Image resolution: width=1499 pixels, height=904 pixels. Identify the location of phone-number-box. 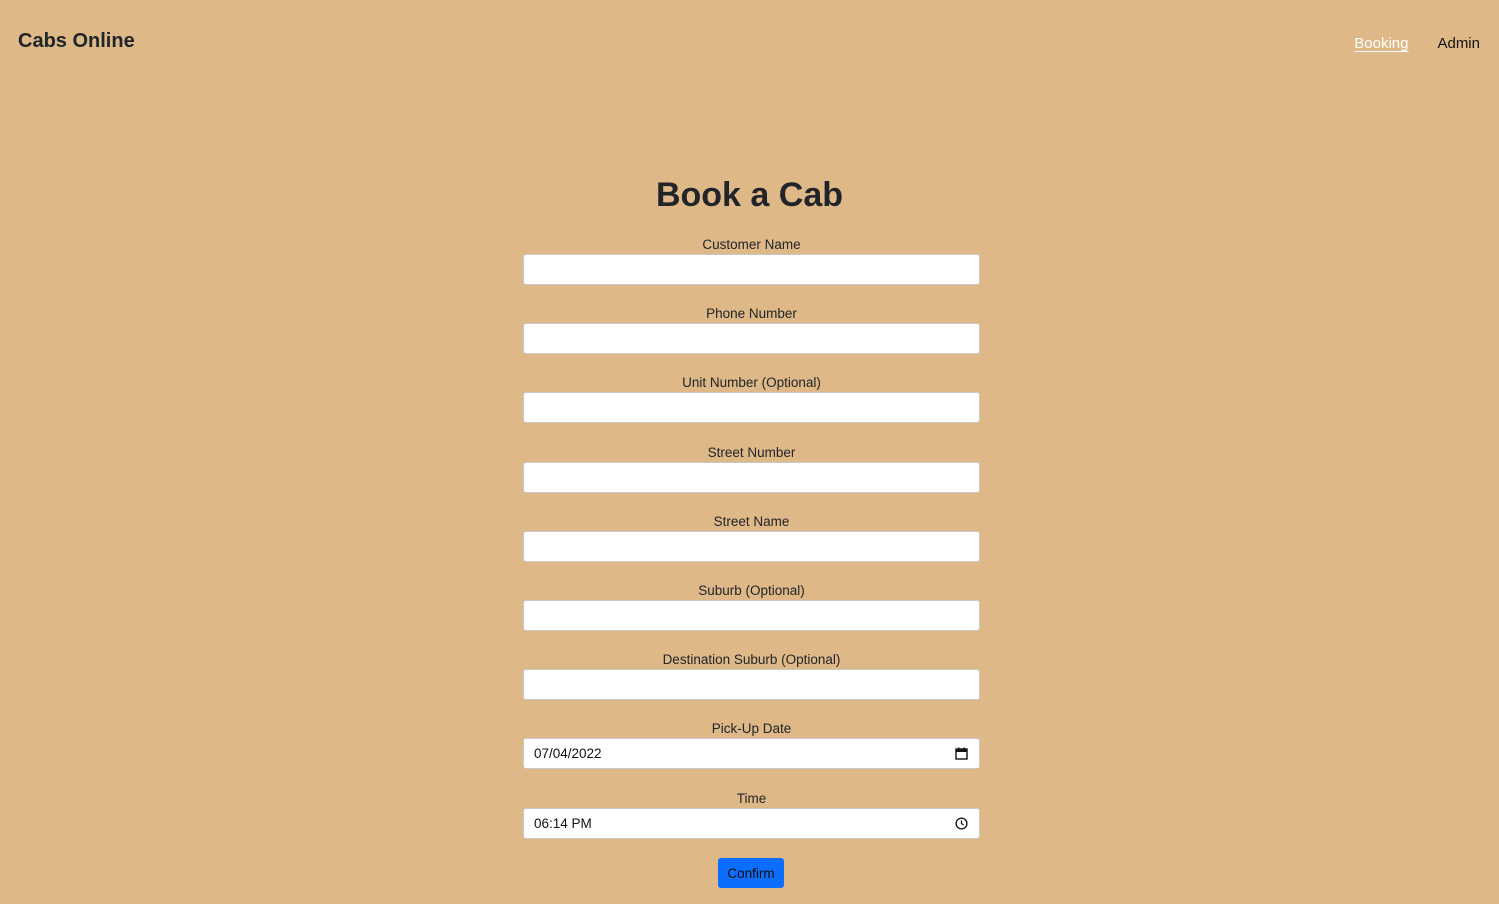
(751, 339).